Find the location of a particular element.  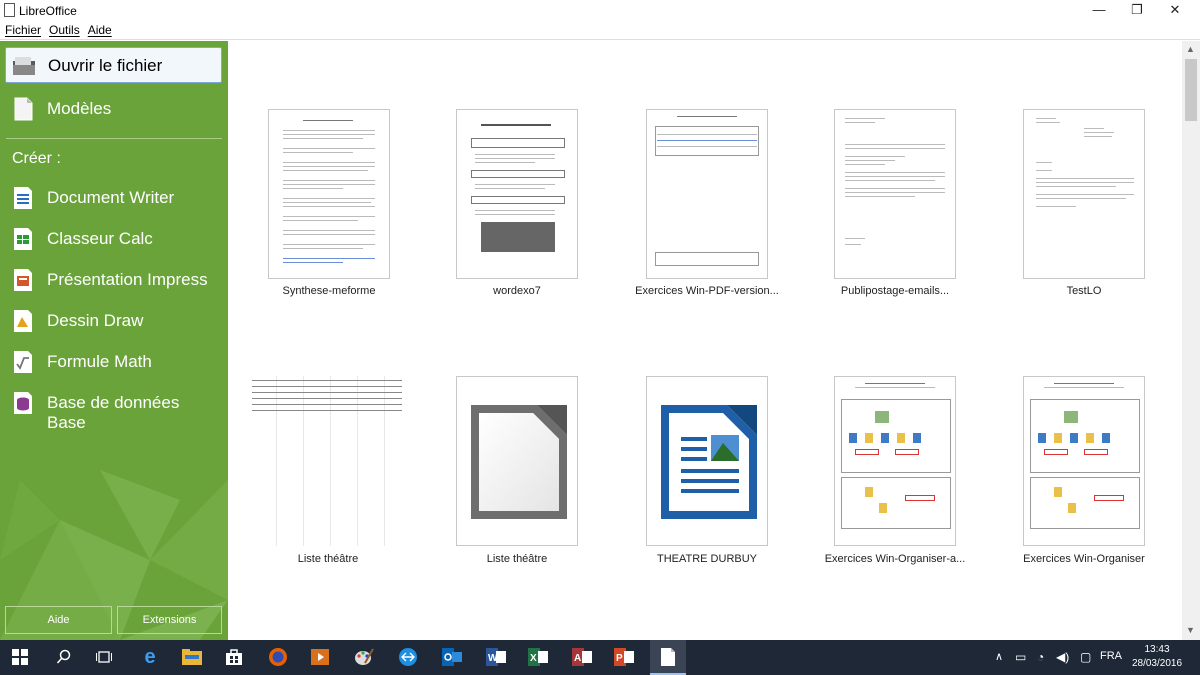

show-hidden-icons-icon: ∧ is located at coordinates (999, 656).